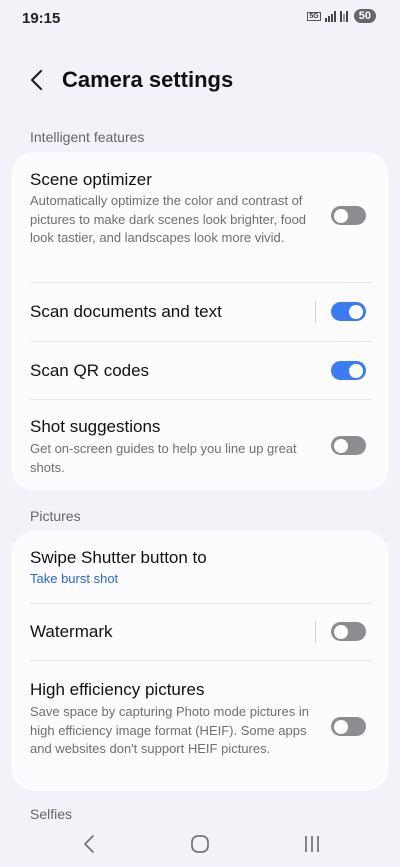 This screenshot has width=400, height=867. What do you see at coordinates (95, 426) in the screenshot?
I see `setting-title: Shot suggestions` at bounding box center [95, 426].